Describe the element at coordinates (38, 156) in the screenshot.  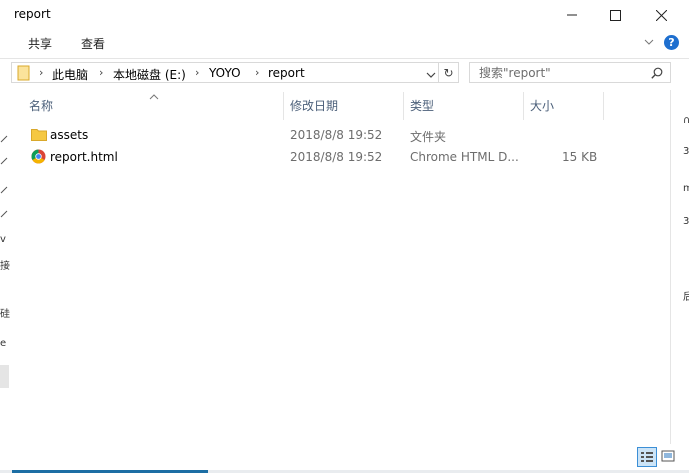
I see `chrome-icon` at that location.